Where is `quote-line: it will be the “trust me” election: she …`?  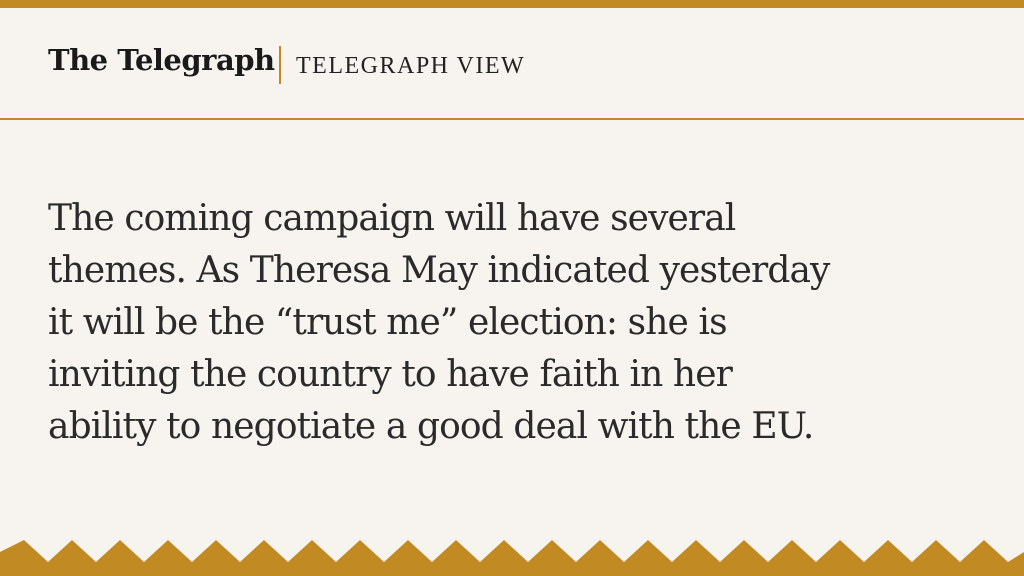
quote-line: it will be the “trust me” election: she … is located at coordinates (388, 322).